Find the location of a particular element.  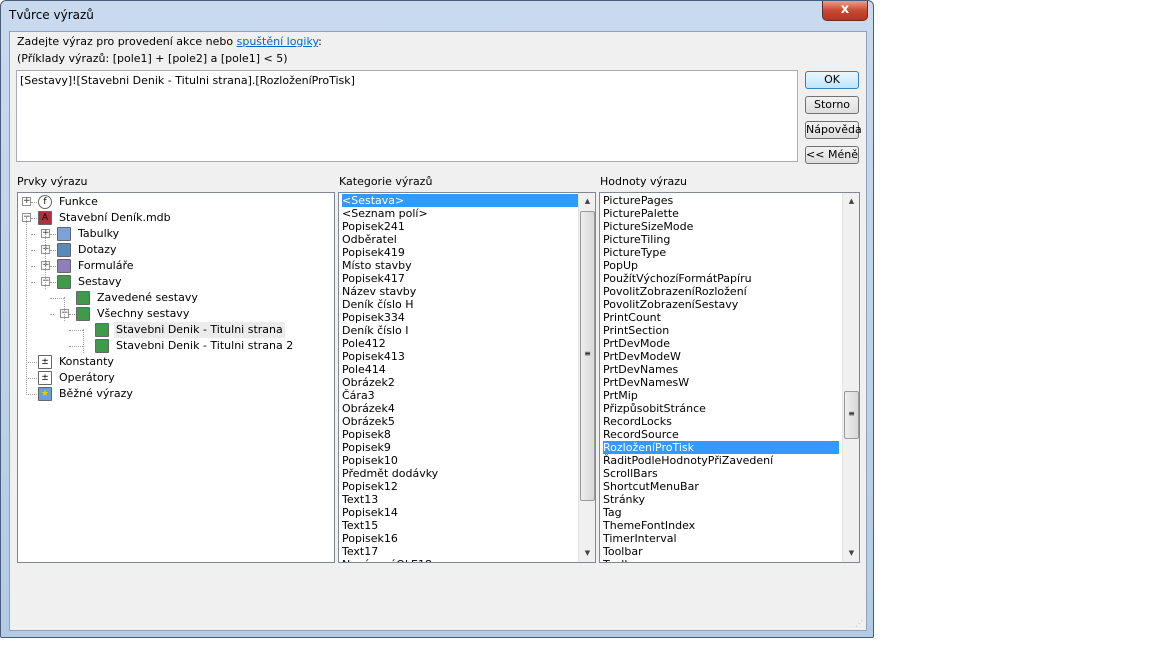

category-item: Obrázek5 is located at coordinates (460, 421).